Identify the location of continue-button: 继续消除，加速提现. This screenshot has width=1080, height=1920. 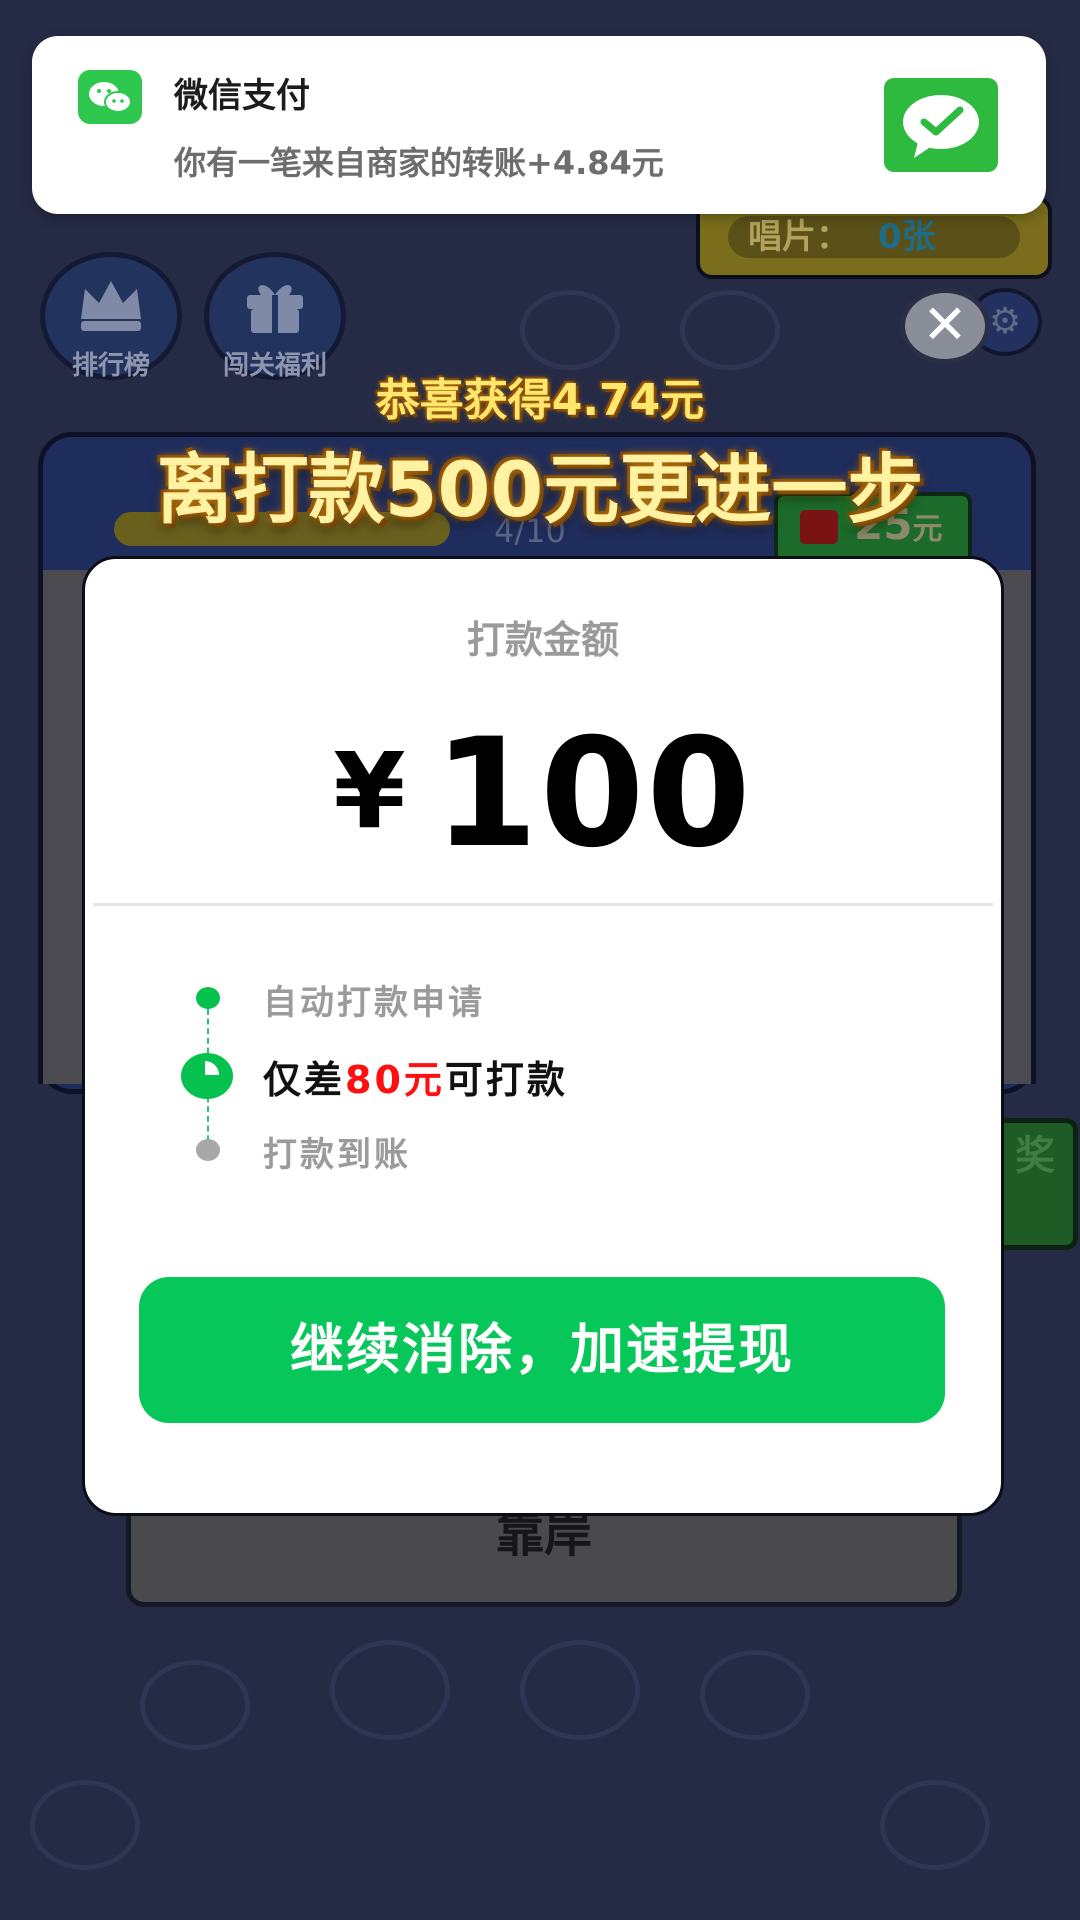
(542, 1350).